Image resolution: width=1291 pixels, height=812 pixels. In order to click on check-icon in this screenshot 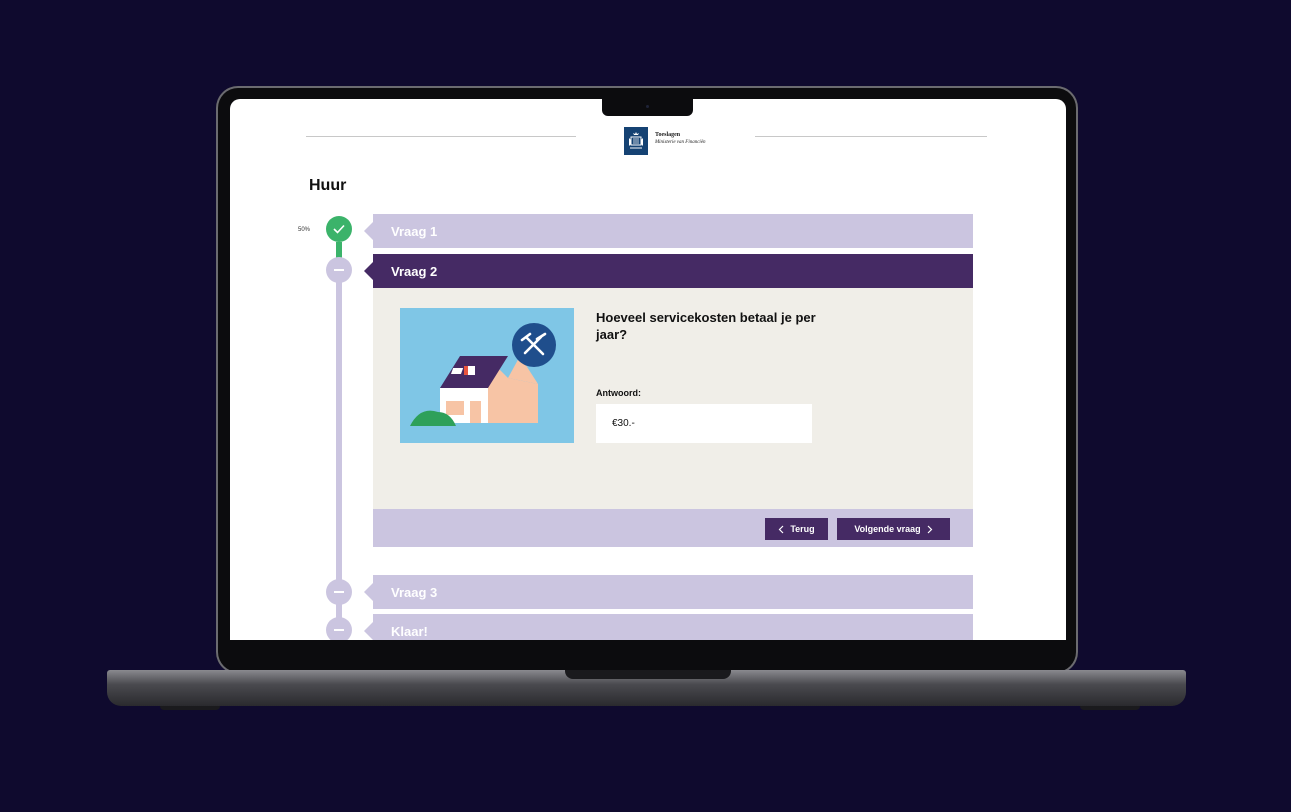, I will do `click(339, 229)`.